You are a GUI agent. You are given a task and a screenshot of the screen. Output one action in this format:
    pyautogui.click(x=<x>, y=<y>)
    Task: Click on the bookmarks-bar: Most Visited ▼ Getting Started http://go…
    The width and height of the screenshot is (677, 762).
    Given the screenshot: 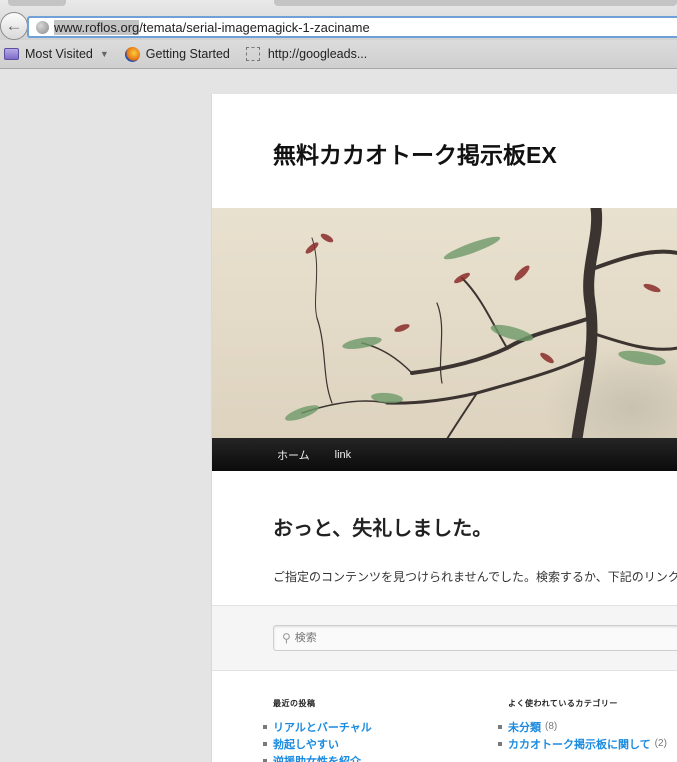 What is the action you would take?
    pyautogui.click(x=338, y=54)
    